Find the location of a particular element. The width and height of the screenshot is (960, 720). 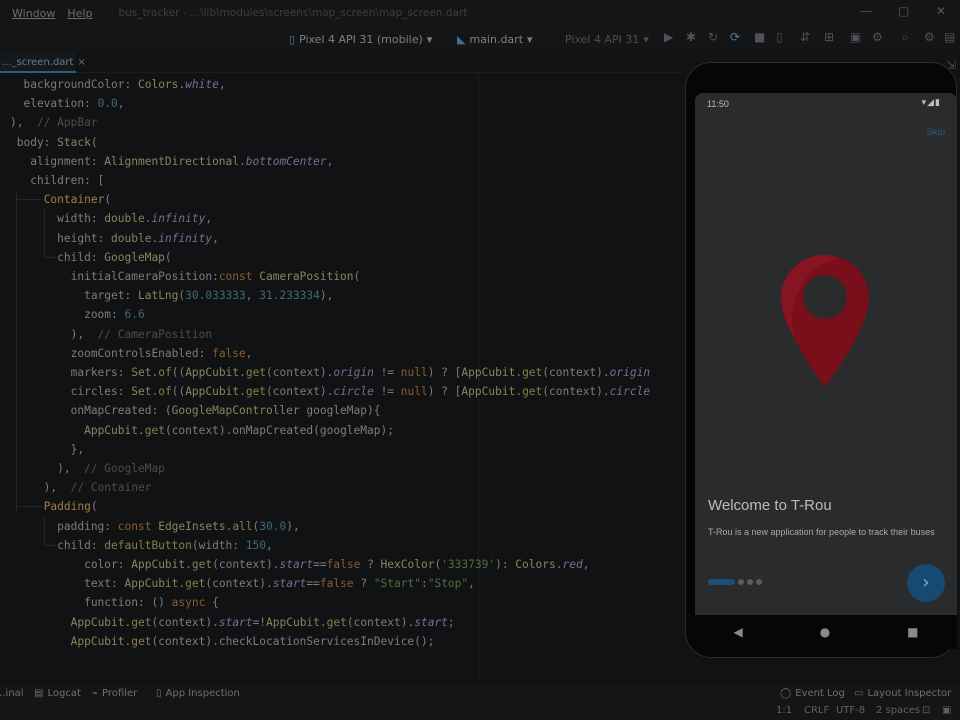

code-token: child: is located at coordinates (57, 257).